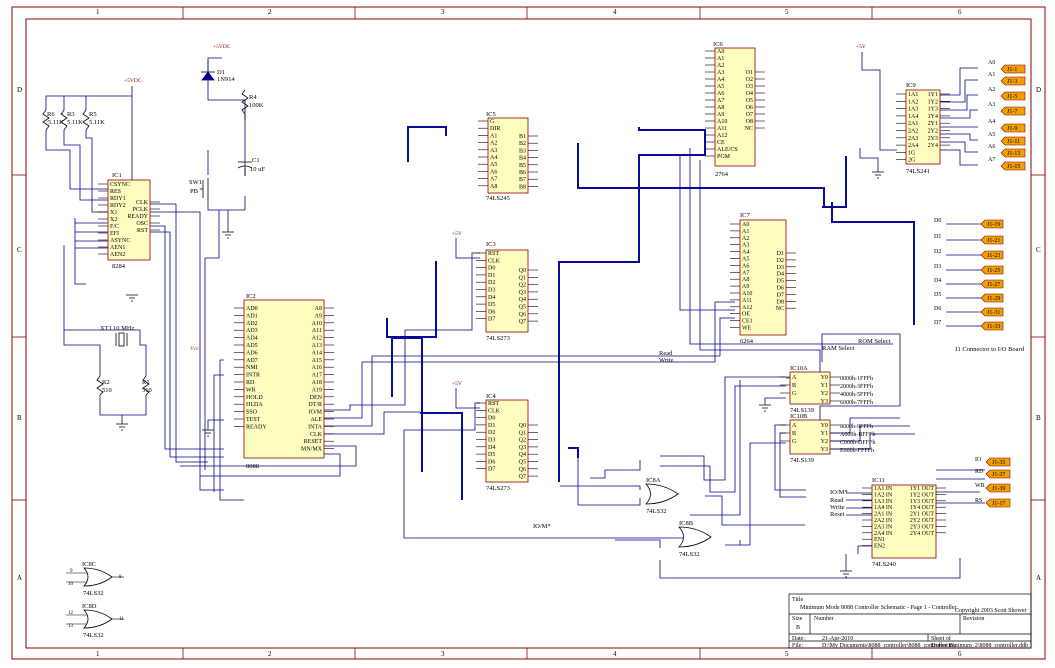 The width and height of the screenshot is (1055, 668). Describe the element at coordinates (493, 254) in the screenshot. I see `pin-label: RST` at that location.